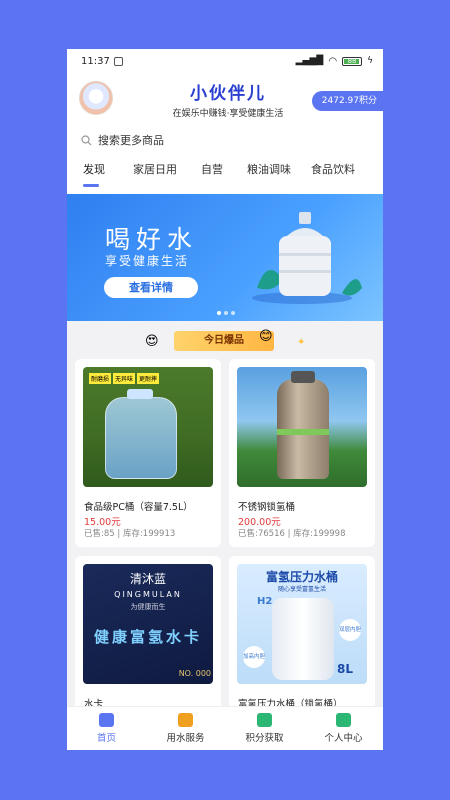 This screenshot has height=800, width=450. I want to click on banner-title: 喝好水, so click(152, 239).